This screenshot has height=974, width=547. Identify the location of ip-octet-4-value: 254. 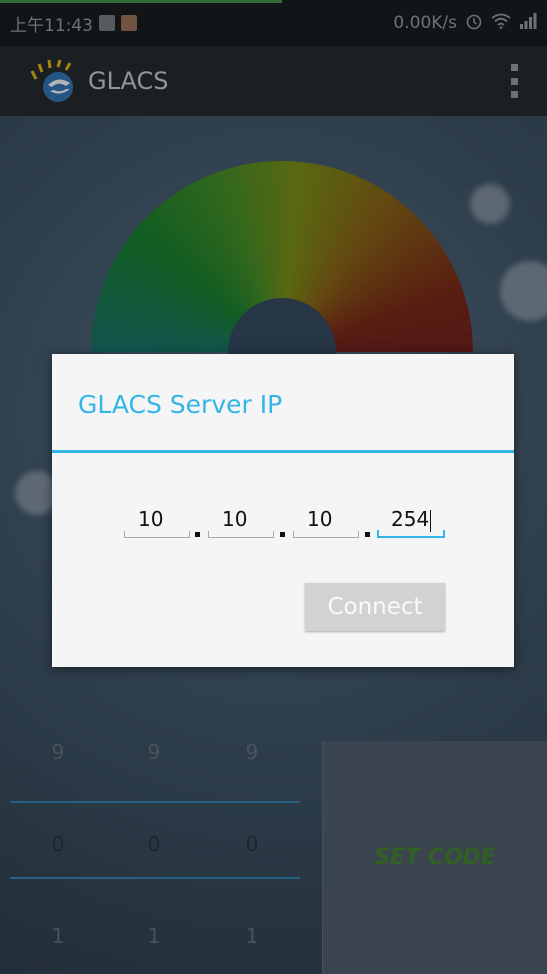
(410, 519).